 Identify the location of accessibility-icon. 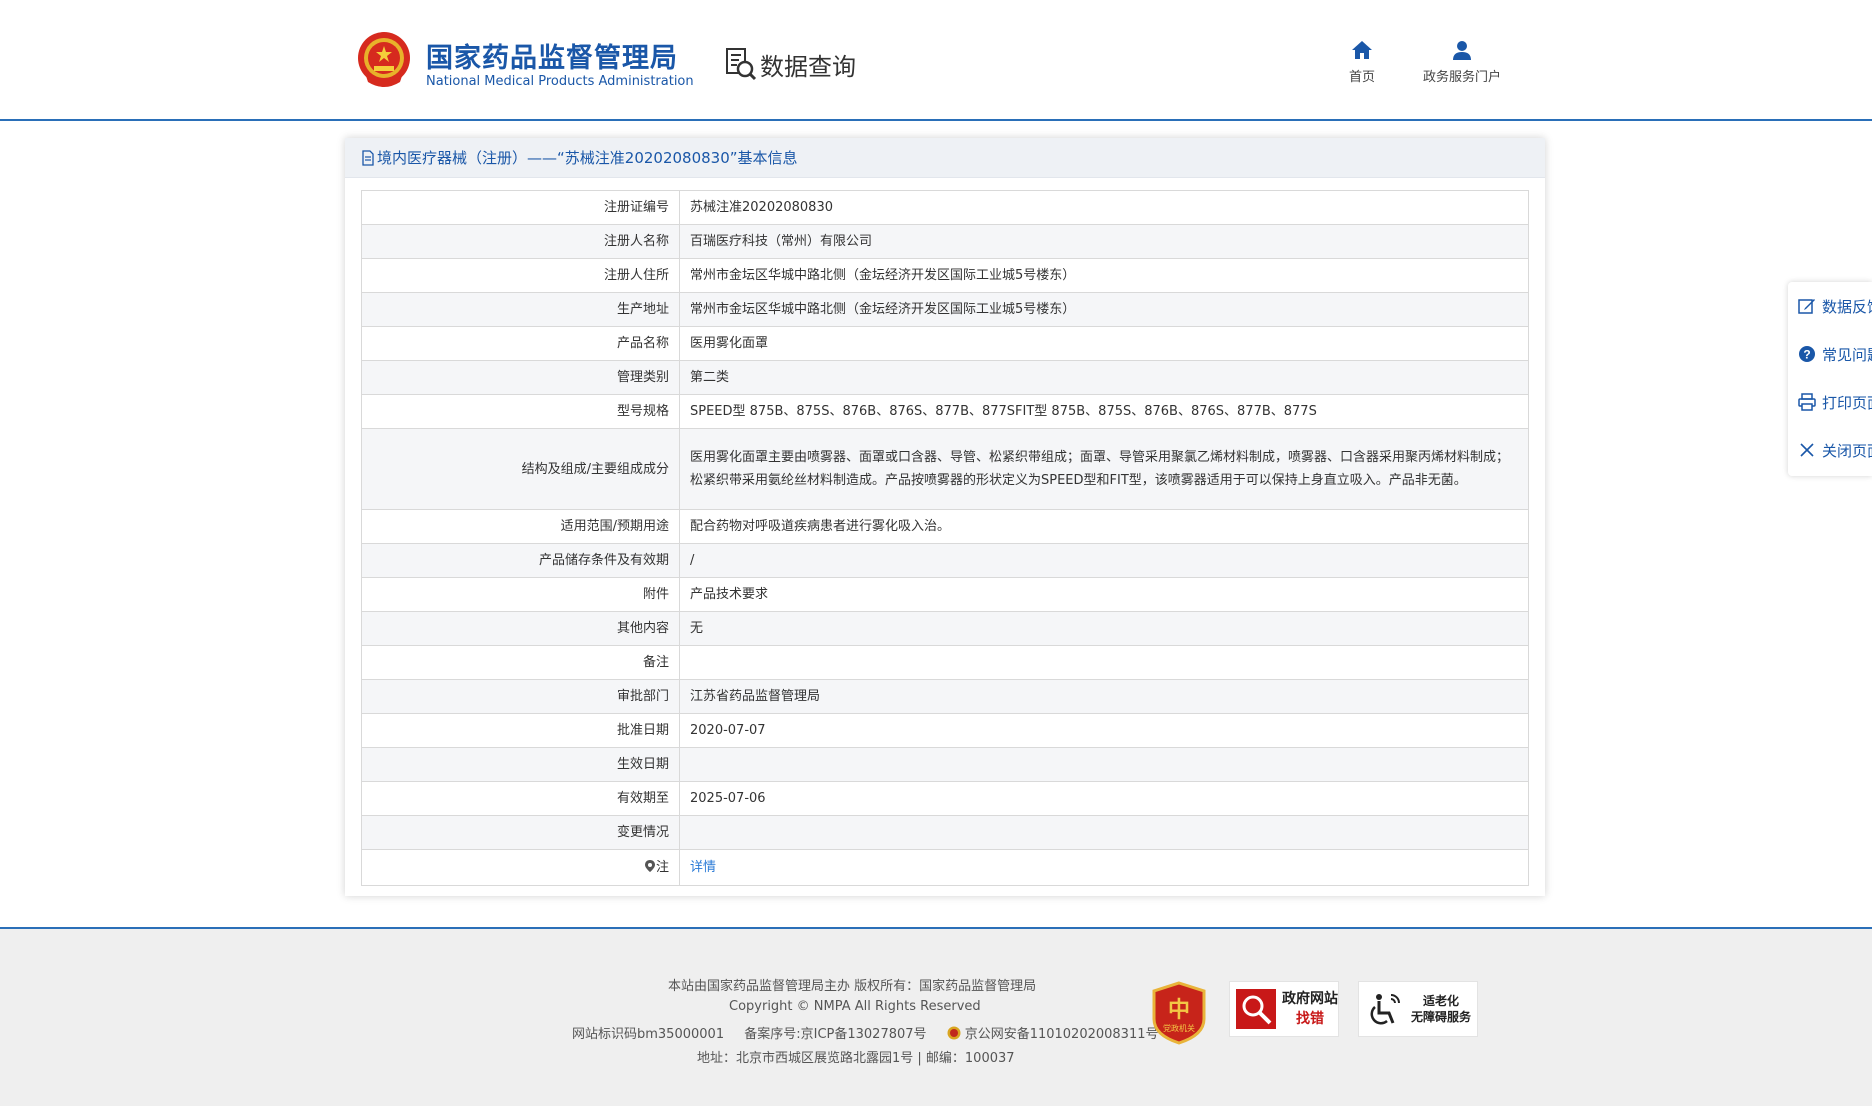
(1385, 1009).